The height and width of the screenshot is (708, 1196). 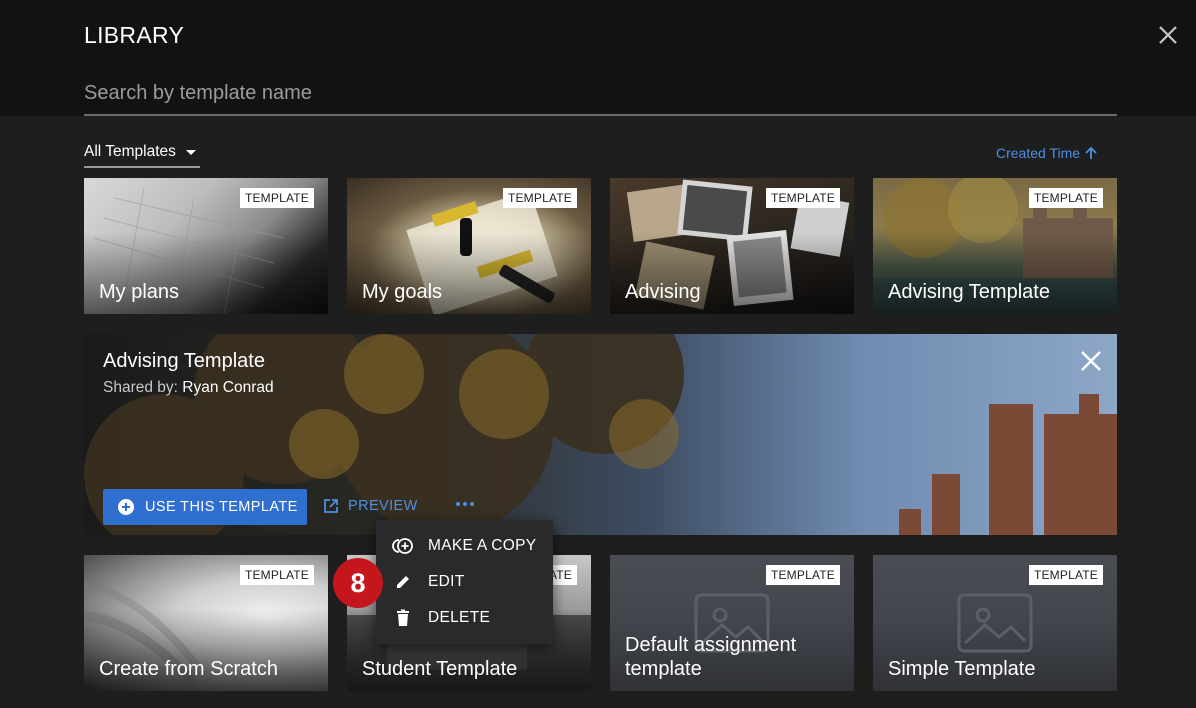 What do you see at coordinates (402, 546) in the screenshot?
I see `copy-plus-icon` at bounding box center [402, 546].